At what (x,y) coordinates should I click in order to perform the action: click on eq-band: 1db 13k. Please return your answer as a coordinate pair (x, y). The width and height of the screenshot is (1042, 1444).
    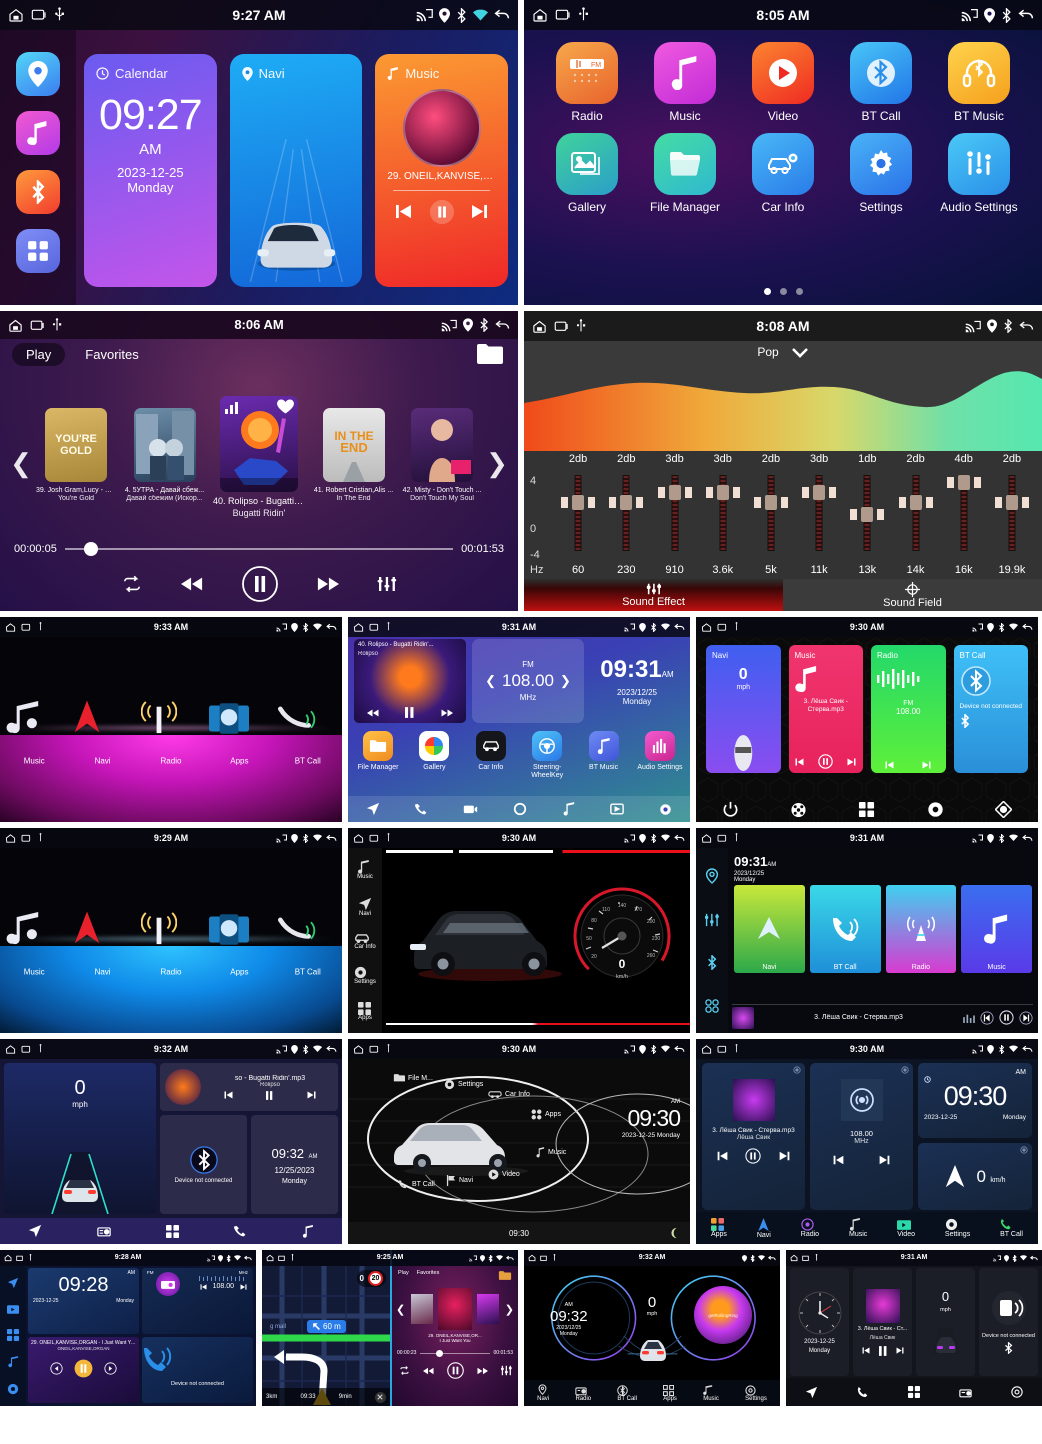
    Looking at the image, I should click on (867, 515).